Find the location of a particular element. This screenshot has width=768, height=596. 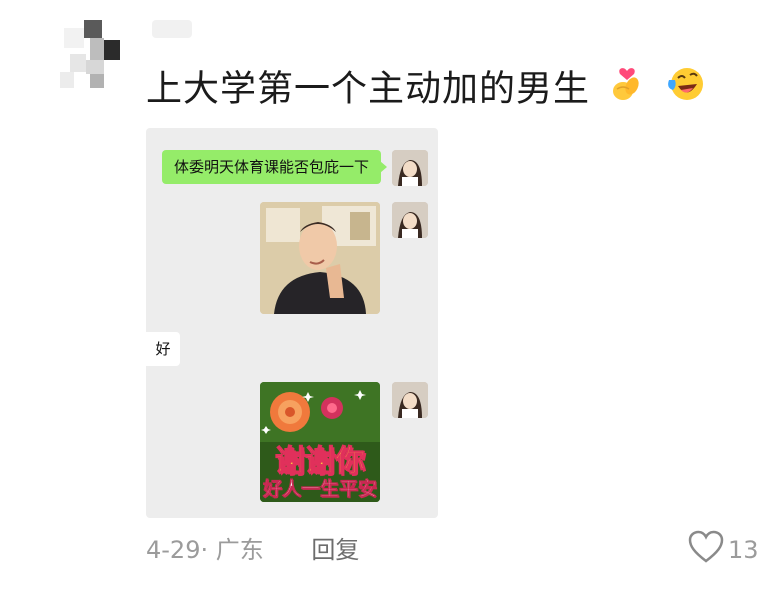

like-button: 13 is located at coordinates (723, 550).